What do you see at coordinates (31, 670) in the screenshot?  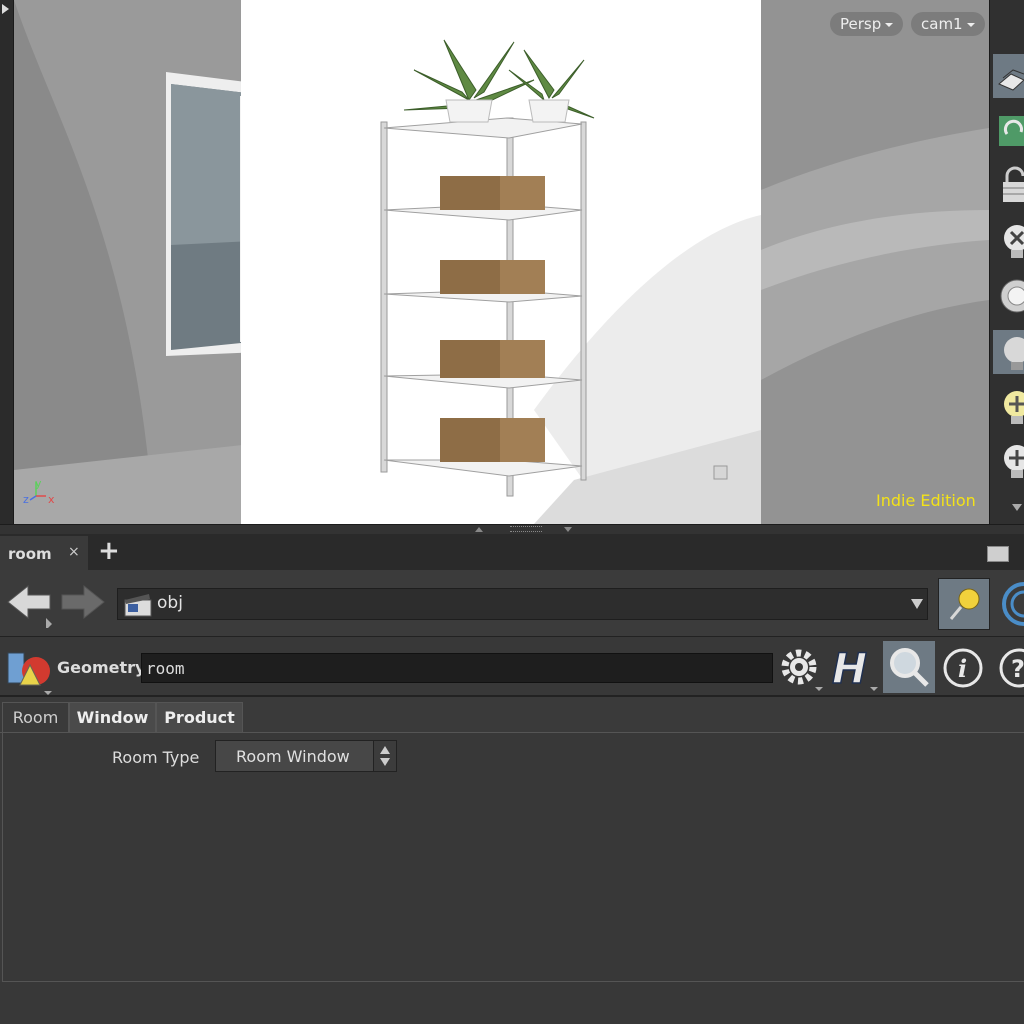 I see `geometry-icon` at bounding box center [31, 670].